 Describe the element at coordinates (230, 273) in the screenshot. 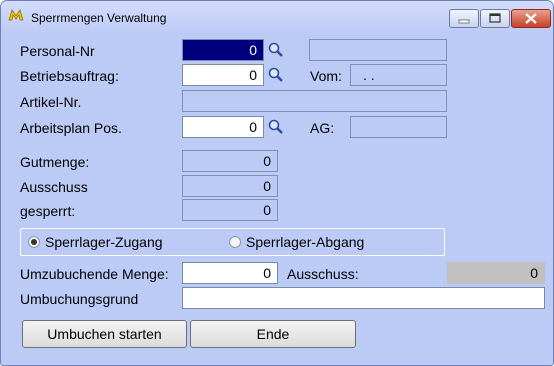

I see `umzubuchende-menge-input: 0` at that location.